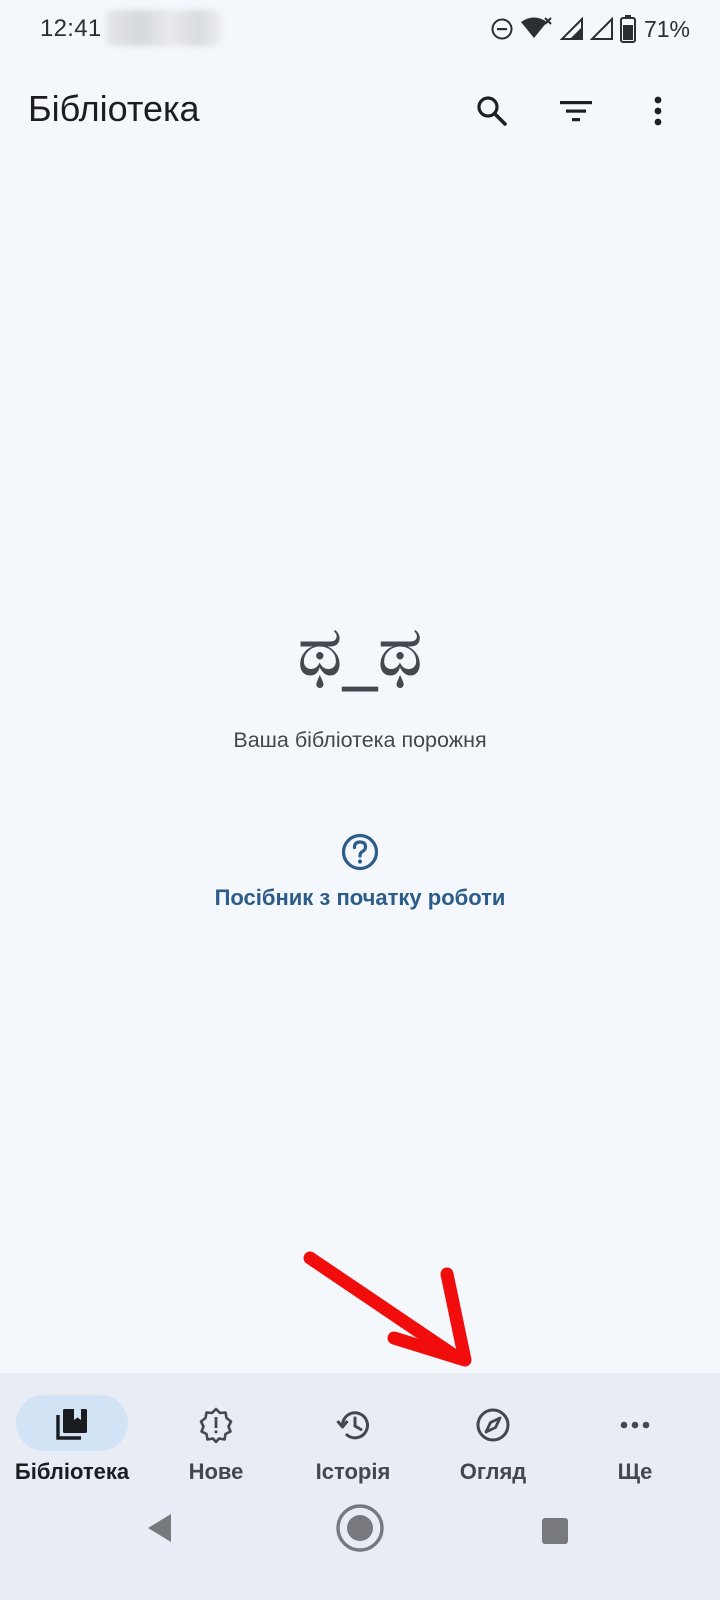  What do you see at coordinates (635, 1471) in the screenshot?
I see `nav-label: Ще` at bounding box center [635, 1471].